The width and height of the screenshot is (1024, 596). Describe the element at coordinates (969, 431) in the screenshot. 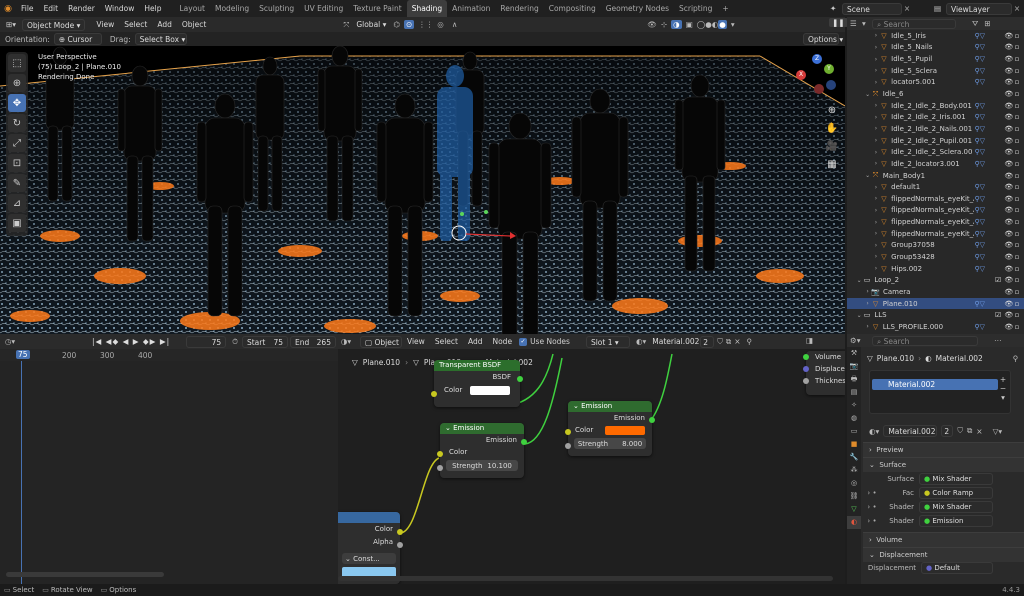

I see `duplicate-material-icon: ⧉` at that location.